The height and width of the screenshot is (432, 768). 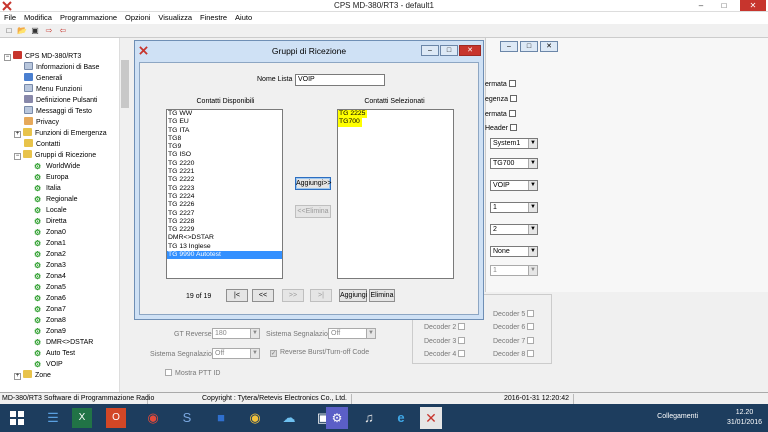 What do you see at coordinates (369, 418) in the screenshot?
I see `itunes-icon: ♫` at bounding box center [369, 418].